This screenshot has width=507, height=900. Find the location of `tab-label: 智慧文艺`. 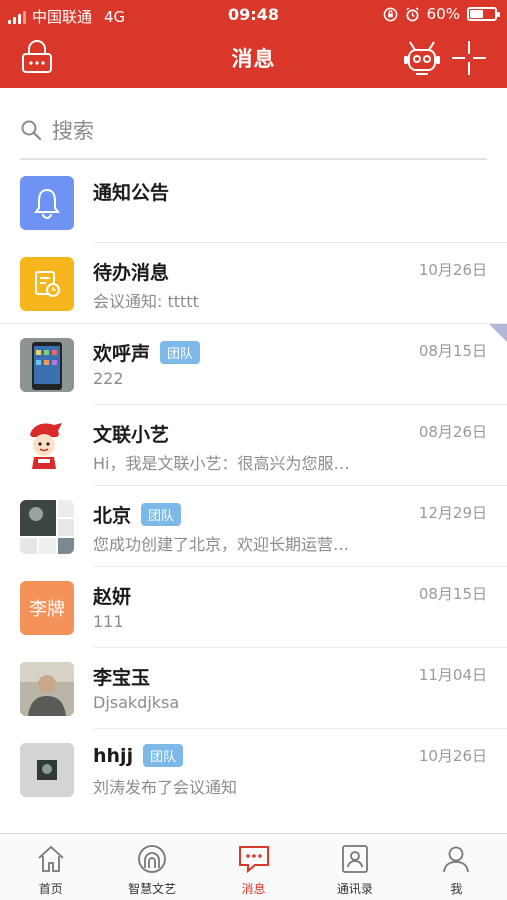

tab-label: 智慧文艺 is located at coordinates (152, 889).